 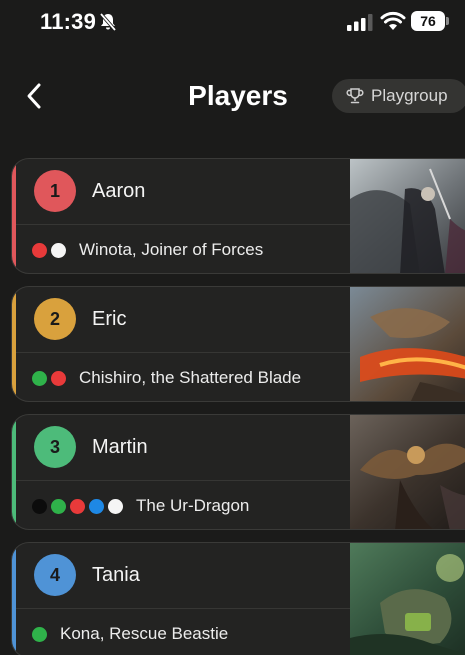 I want to click on blue-mana-pip, so click(x=96, y=506).